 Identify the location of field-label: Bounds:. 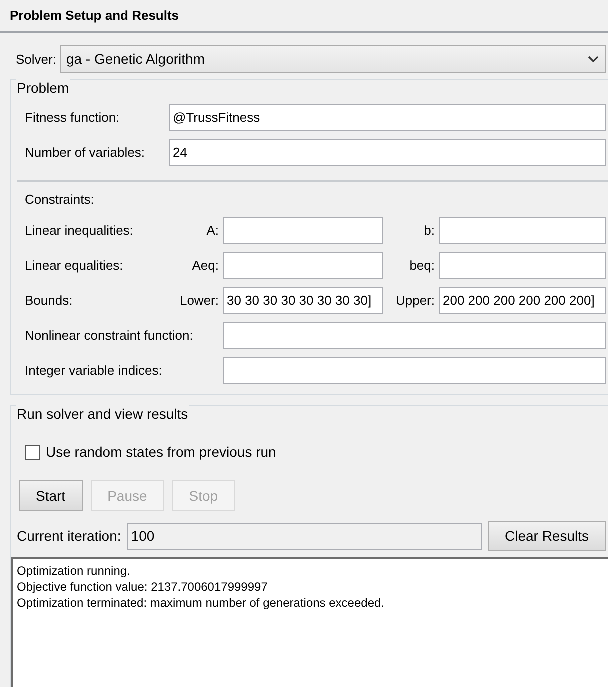
(49, 300).